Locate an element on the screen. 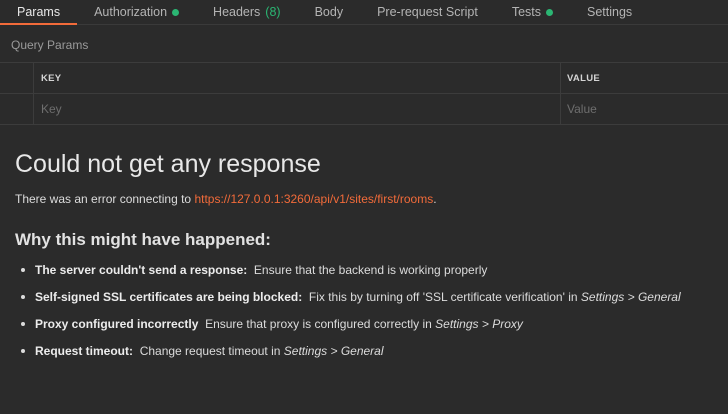 The width and height of the screenshot is (728, 414). reason-text: Change request timeout in is located at coordinates (211, 351).